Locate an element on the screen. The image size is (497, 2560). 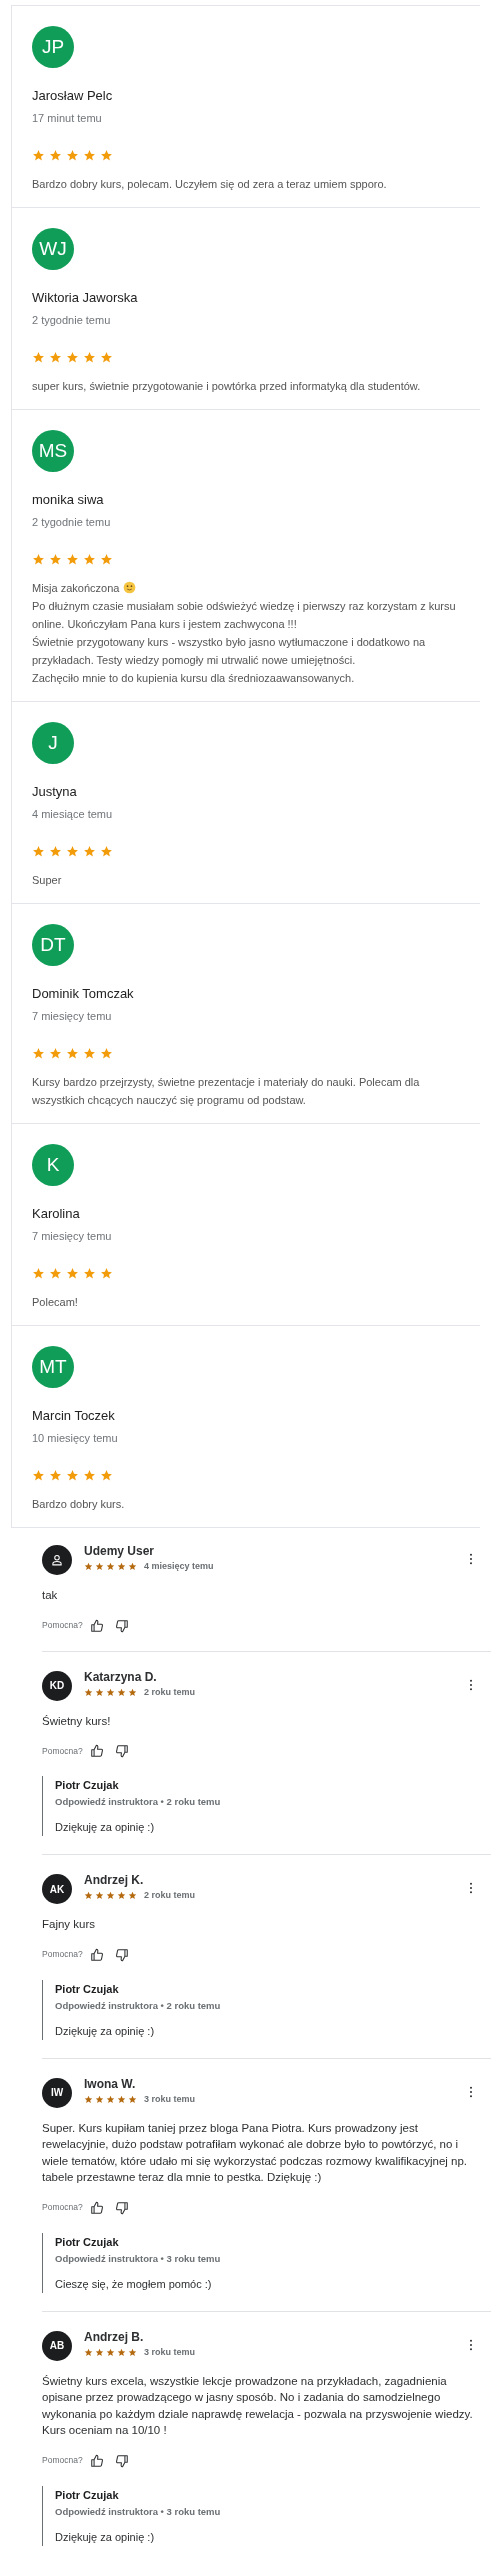
review-date: 17 minut temu is located at coordinates (67, 118).